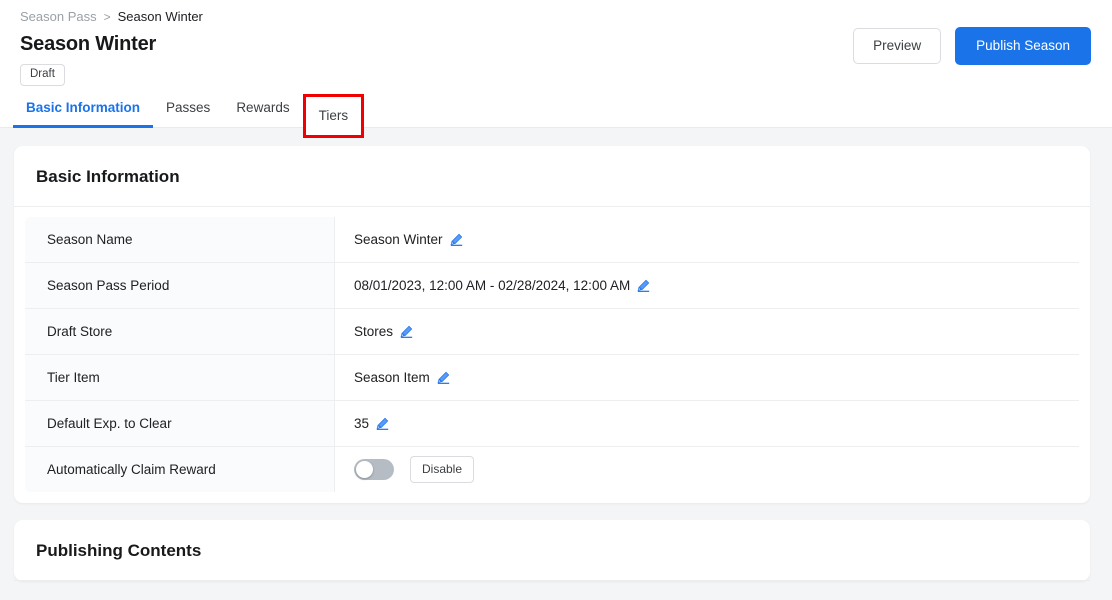 The image size is (1112, 600). I want to click on row-label: Season Name, so click(180, 240).